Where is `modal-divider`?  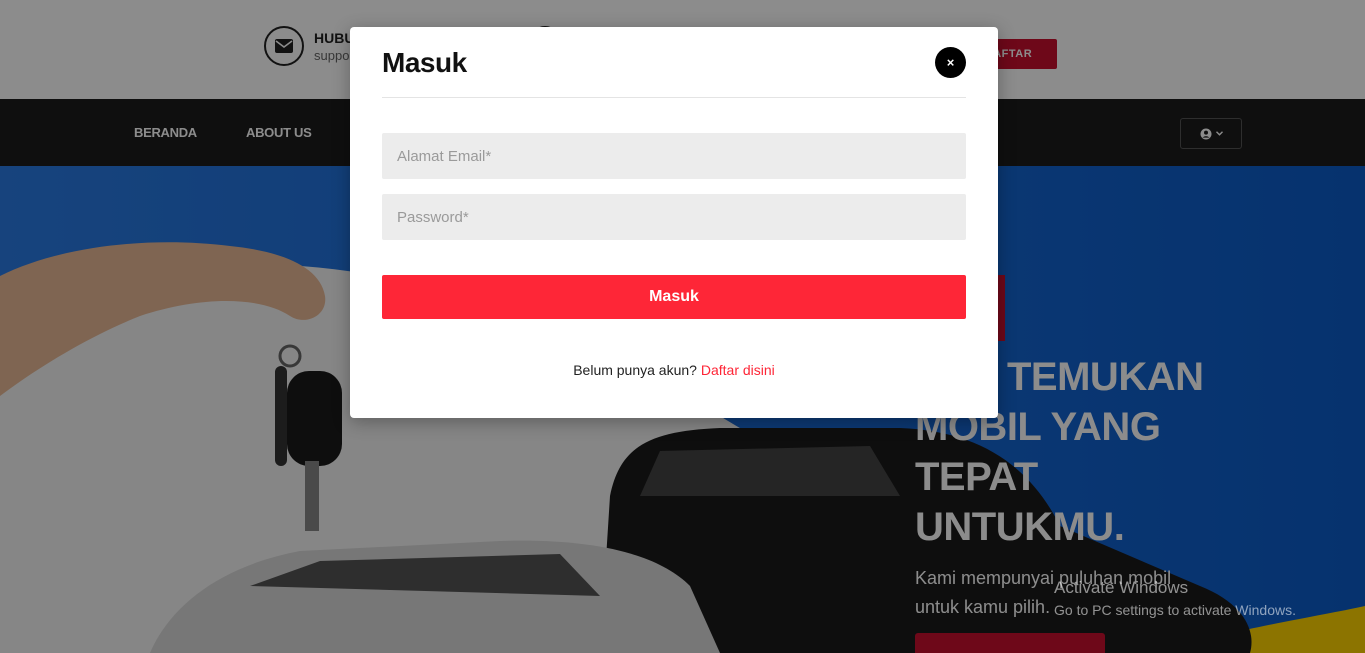
modal-divider is located at coordinates (674, 97).